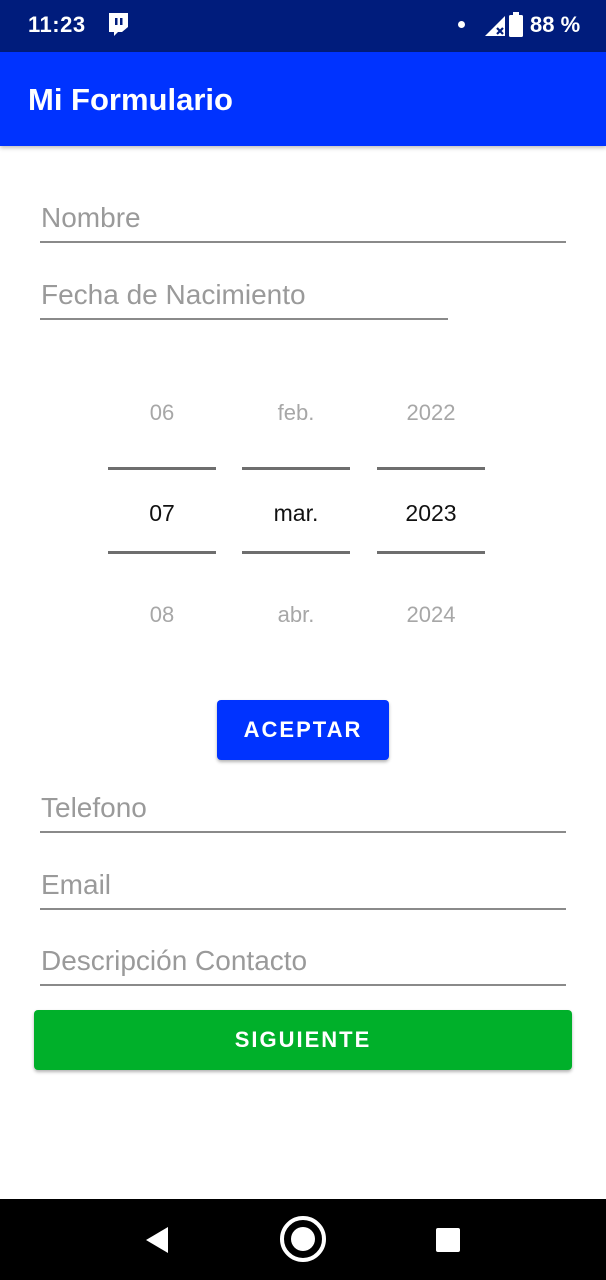 The image size is (606, 1280). Describe the element at coordinates (448, 1240) in the screenshot. I see `recent-apps-icon` at that location.